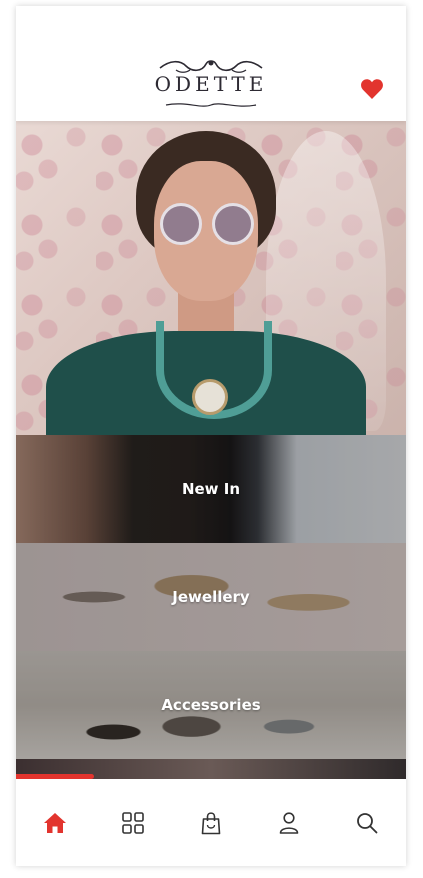  I want to click on category-label: Accessories, so click(211, 705).